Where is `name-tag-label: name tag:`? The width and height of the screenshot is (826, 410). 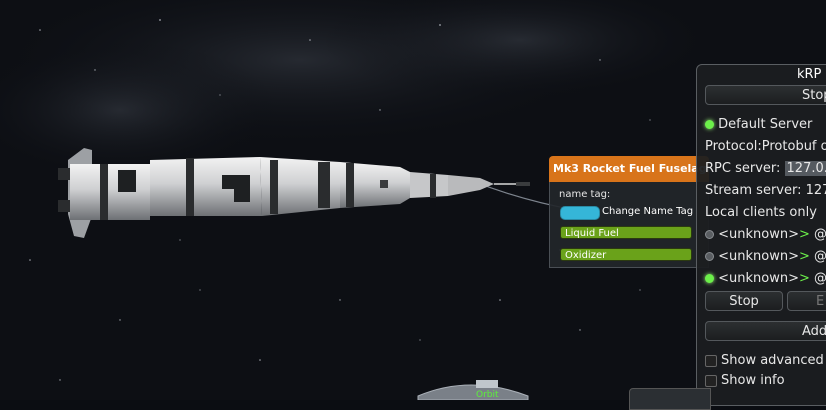
name-tag-label: name tag: is located at coordinates (585, 194).